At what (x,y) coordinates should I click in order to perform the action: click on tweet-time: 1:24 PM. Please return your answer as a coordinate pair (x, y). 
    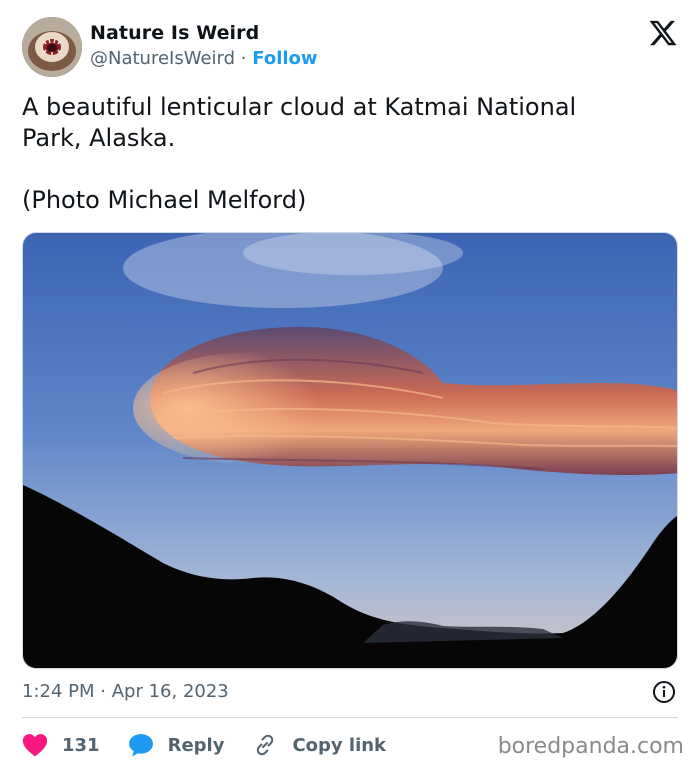
    Looking at the image, I should click on (58, 691).